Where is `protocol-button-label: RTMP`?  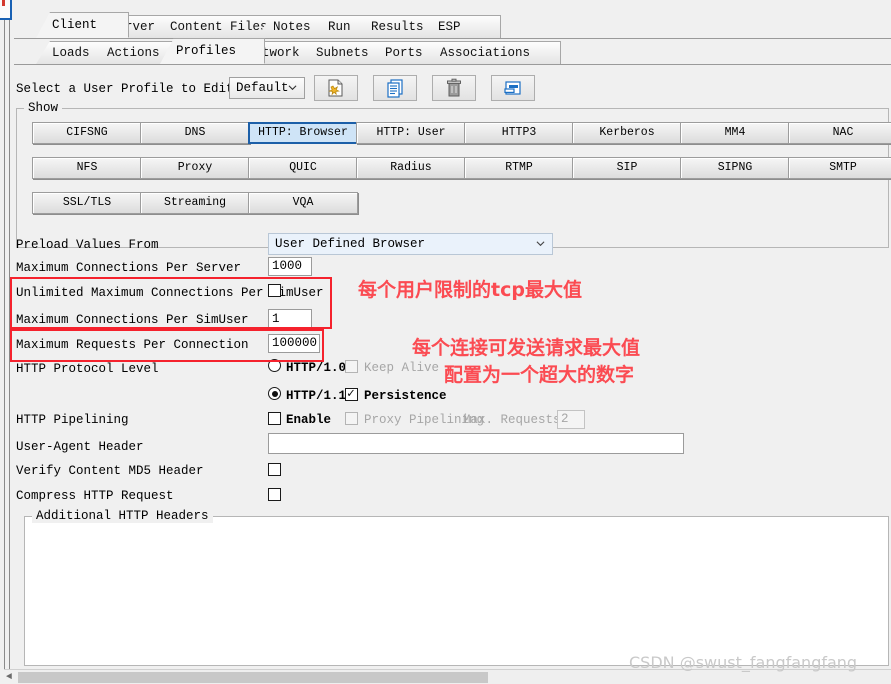 protocol-button-label: RTMP is located at coordinates (519, 167).